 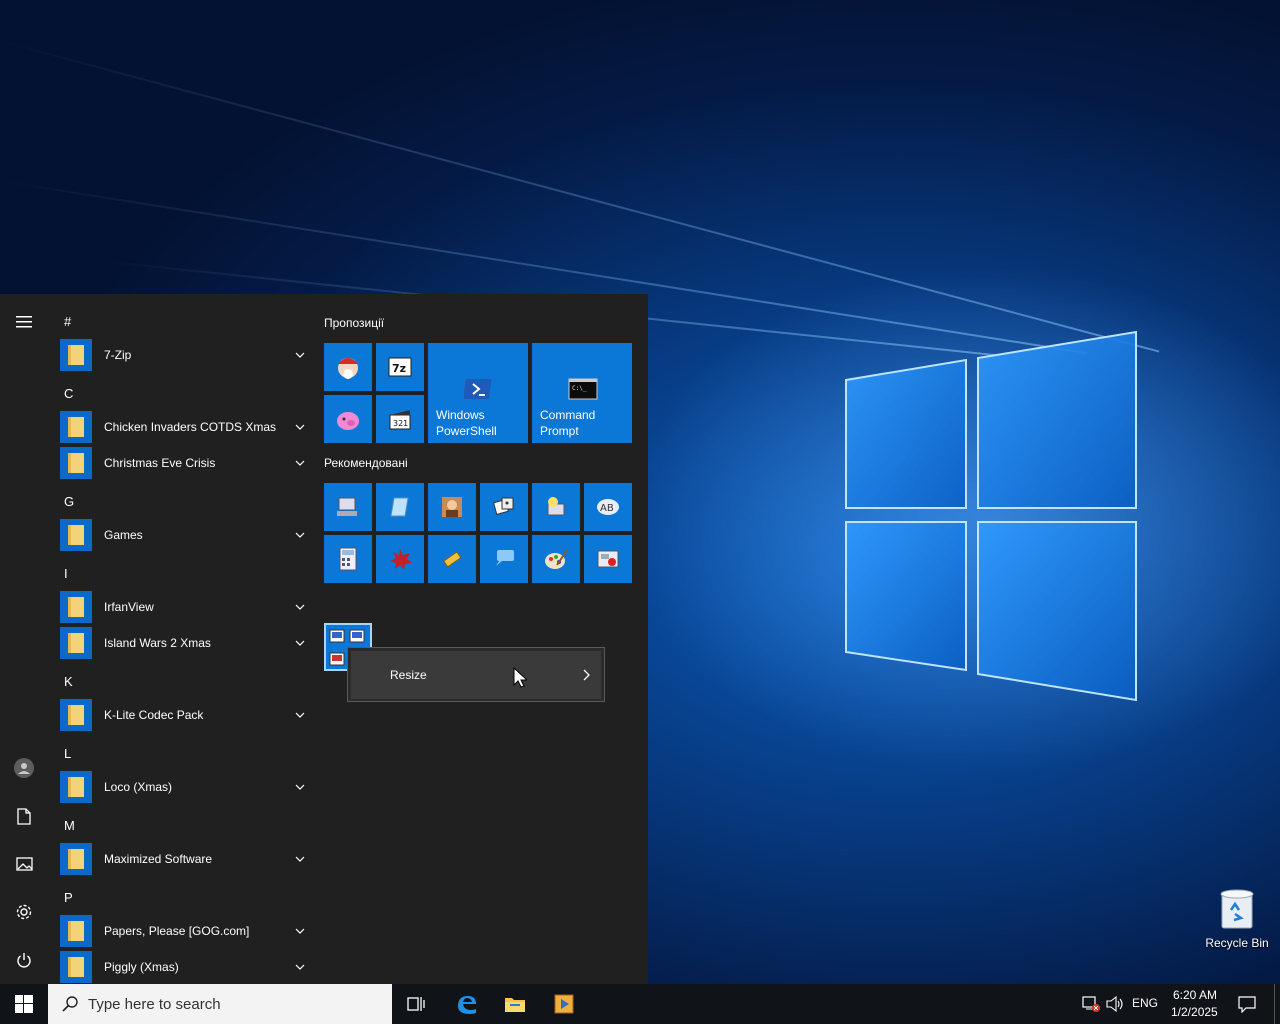 I want to click on language-indicator: ENG, so click(x=1145, y=1003).